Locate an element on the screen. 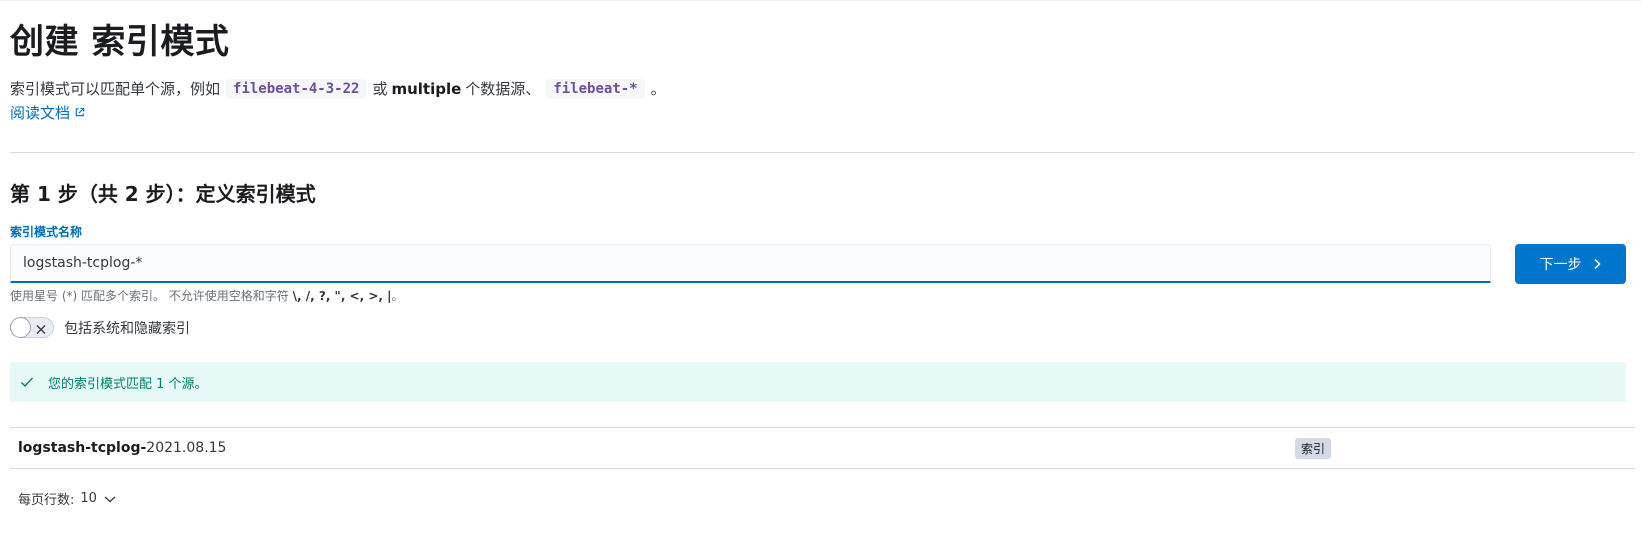  index-type-badge: 索引 is located at coordinates (1313, 448).